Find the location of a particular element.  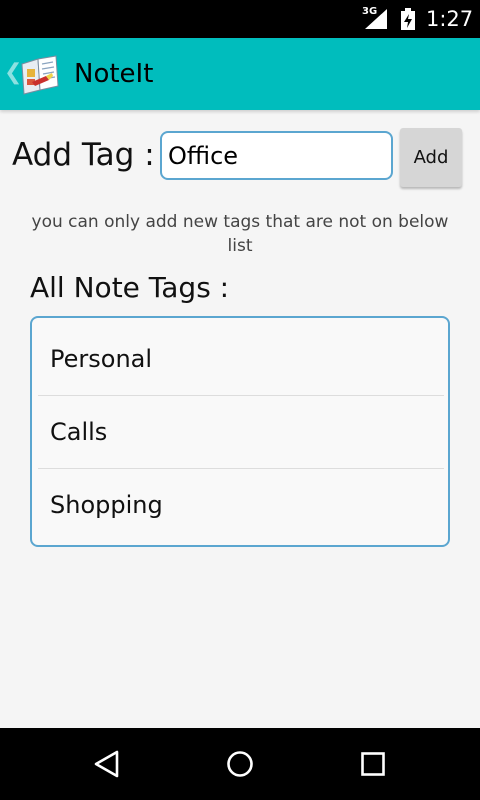

tag-list-item: Personal is located at coordinates (241, 359).